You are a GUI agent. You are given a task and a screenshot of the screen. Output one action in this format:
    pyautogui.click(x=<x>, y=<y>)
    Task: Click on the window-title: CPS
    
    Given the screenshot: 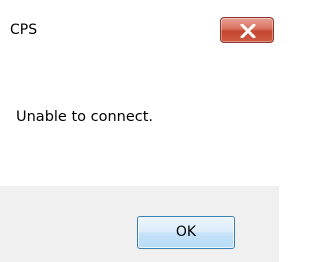 What is the action you would take?
    pyautogui.click(x=24, y=30)
    